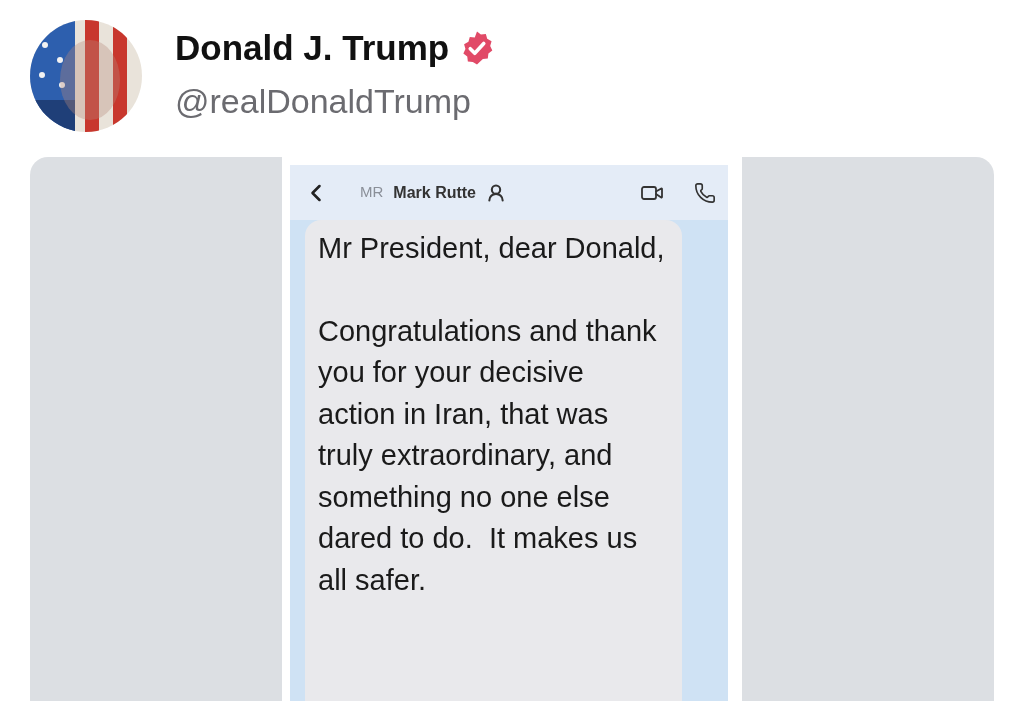 The image size is (1033, 701). I want to click on user-handle: @realDonaldTrump, so click(323, 101).